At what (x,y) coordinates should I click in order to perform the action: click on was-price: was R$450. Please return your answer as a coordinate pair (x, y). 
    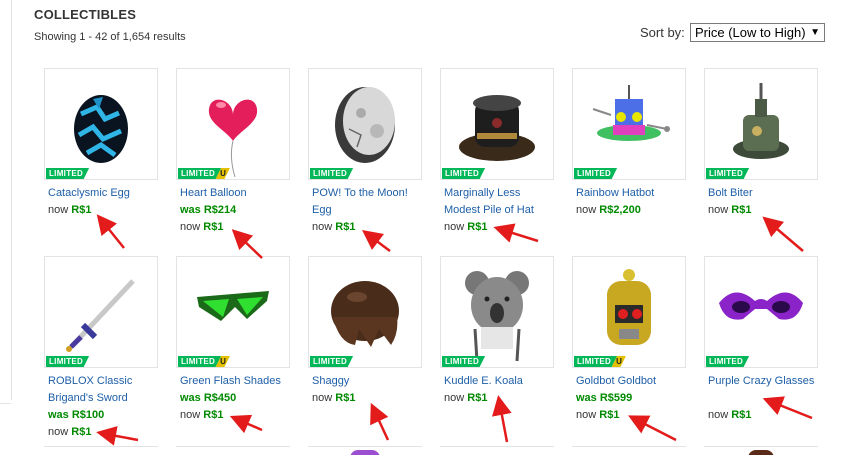
    Looking at the image, I should click on (208, 398).